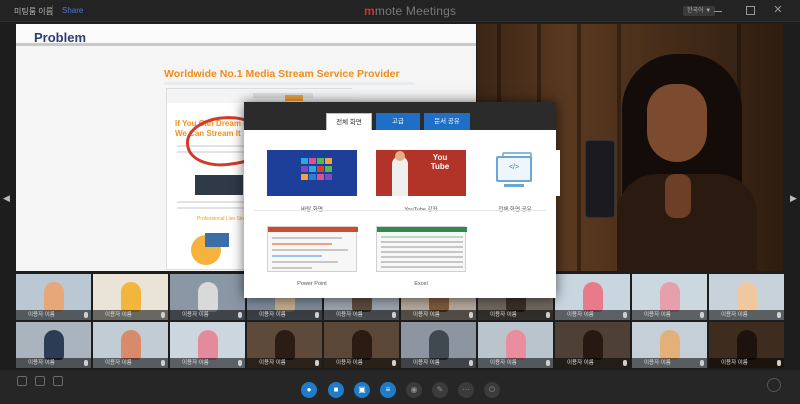 The image size is (800, 404). I want to click on code-glyph: </>, so click(514, 167).